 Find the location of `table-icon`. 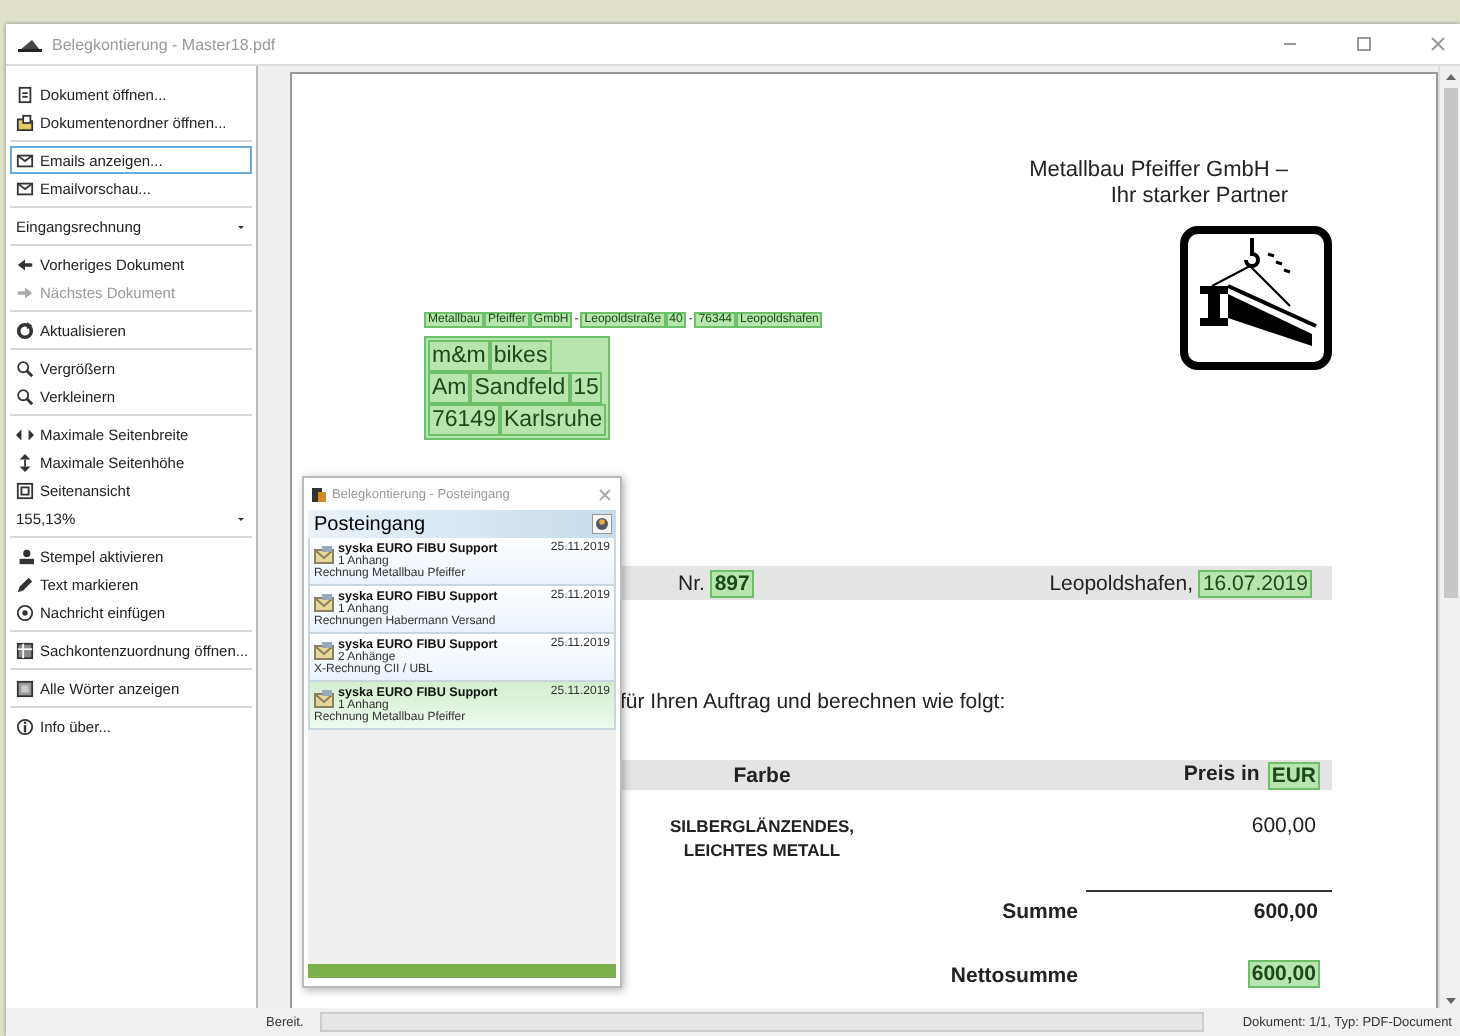

table-icon is located at coordinates (25, 650).